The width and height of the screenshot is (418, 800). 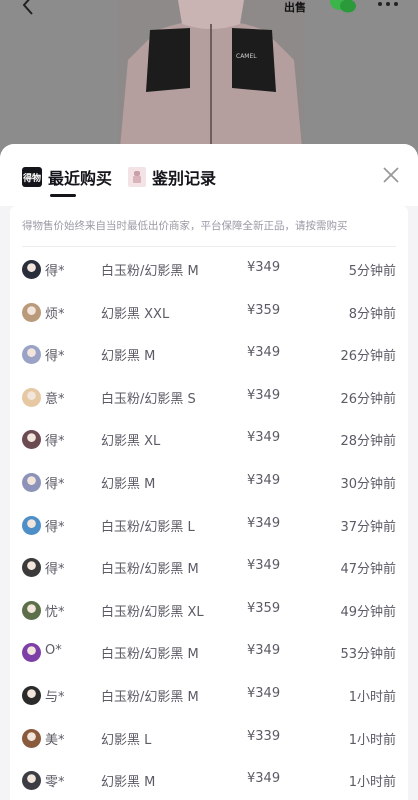 What do you see at coordinates (209, 567) in the screenshot?
I see `purchase-row: 得* 白玉粉/幻影黑 M ¥349 47分钟前` at bounding box center [209, 567].